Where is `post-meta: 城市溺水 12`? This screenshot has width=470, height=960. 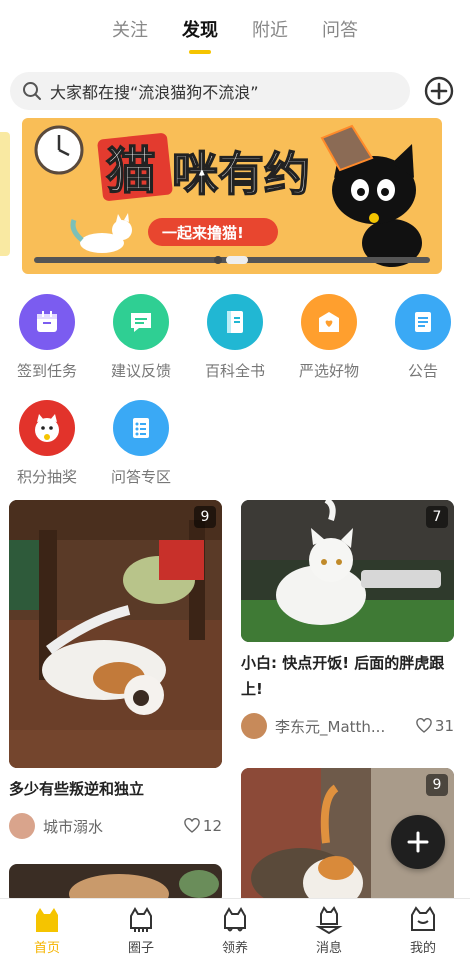 post-meta: 城市溺水 12 is located at coordinates (115, 826).